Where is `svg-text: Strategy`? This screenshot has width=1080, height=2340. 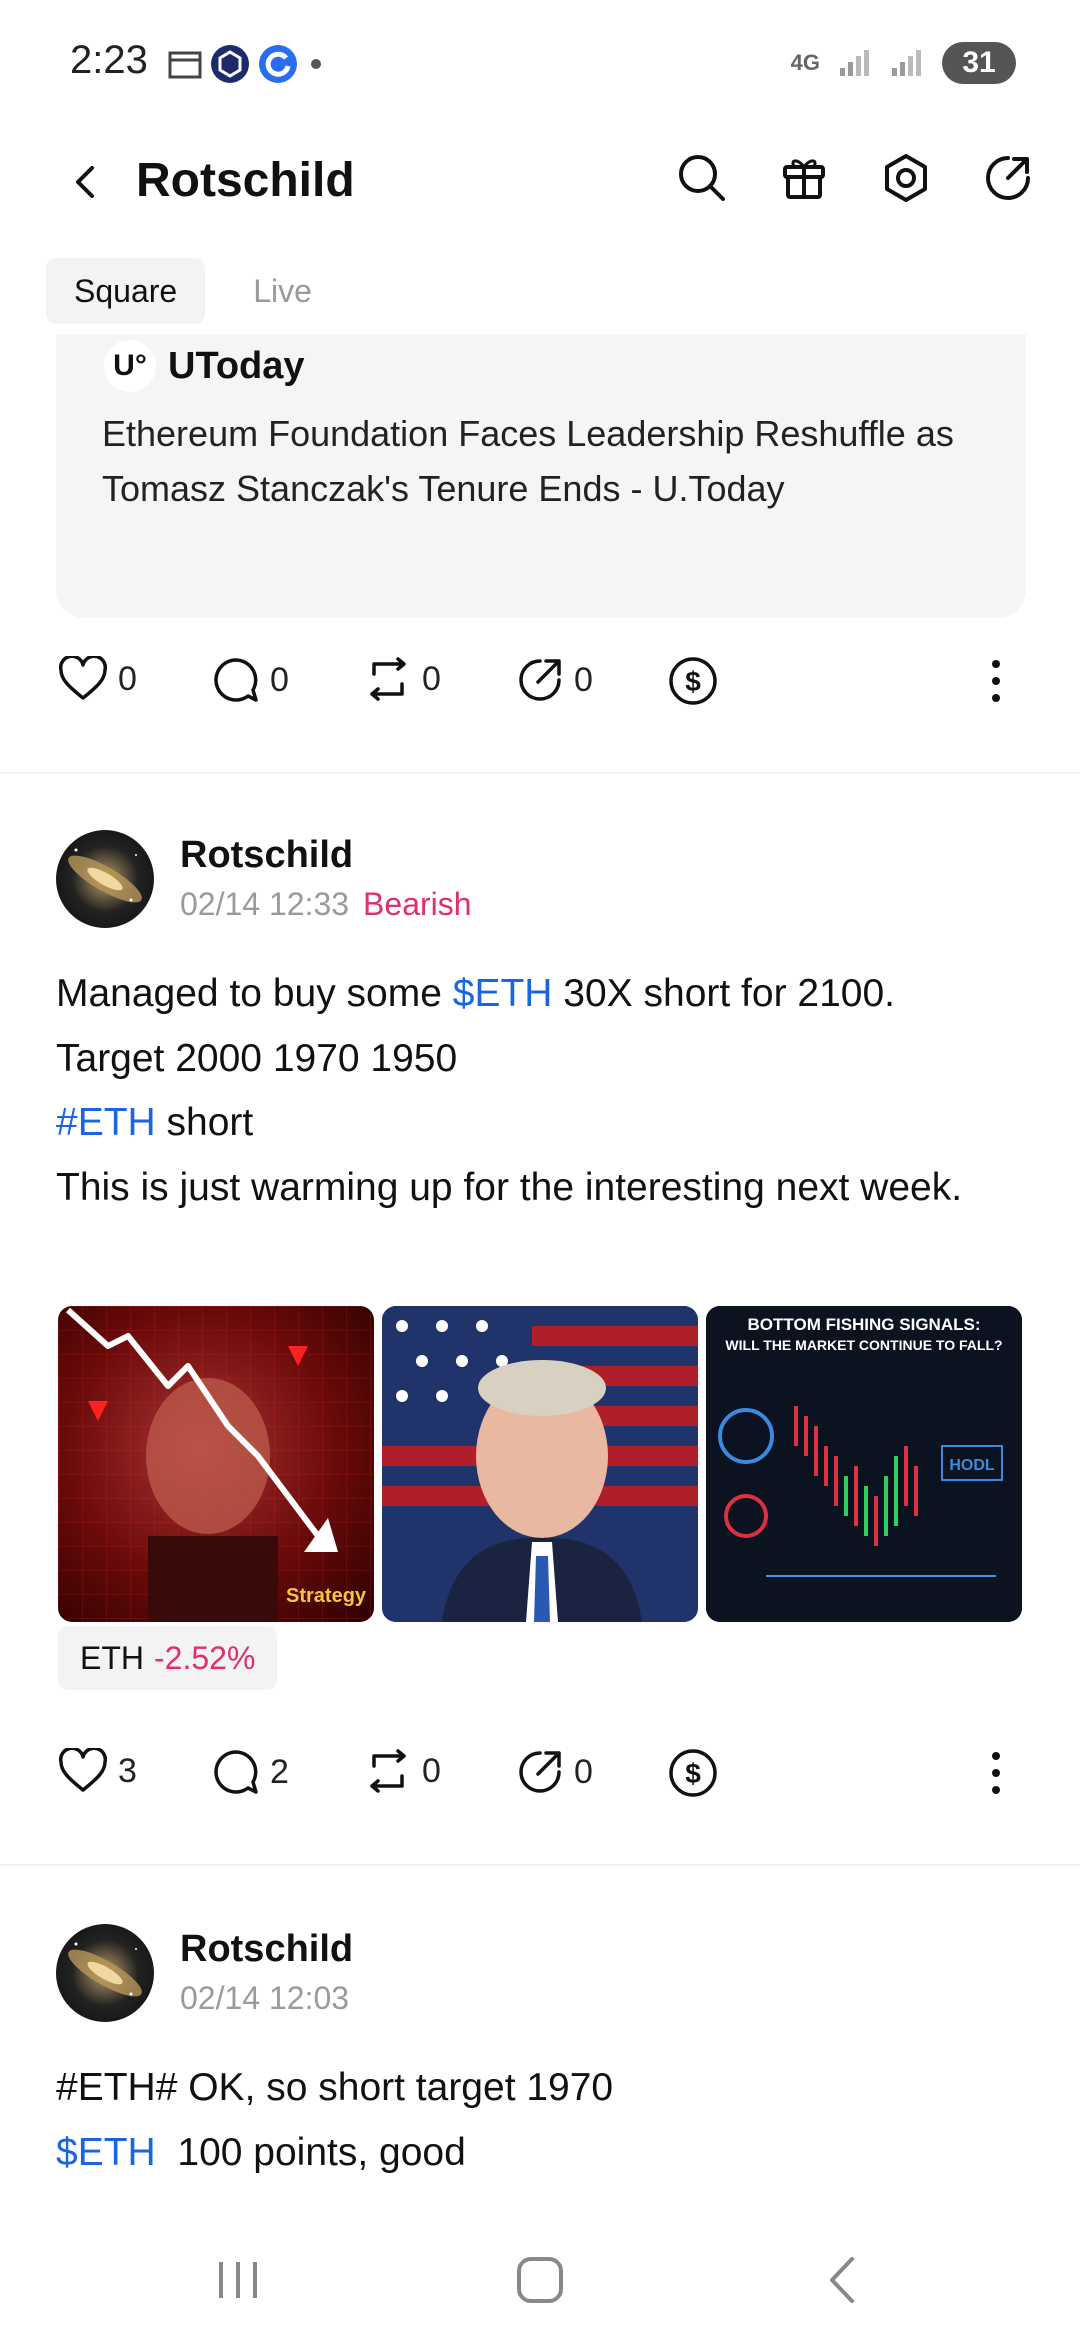
svg-text: Strategy is located at coordinates (326, 1596).